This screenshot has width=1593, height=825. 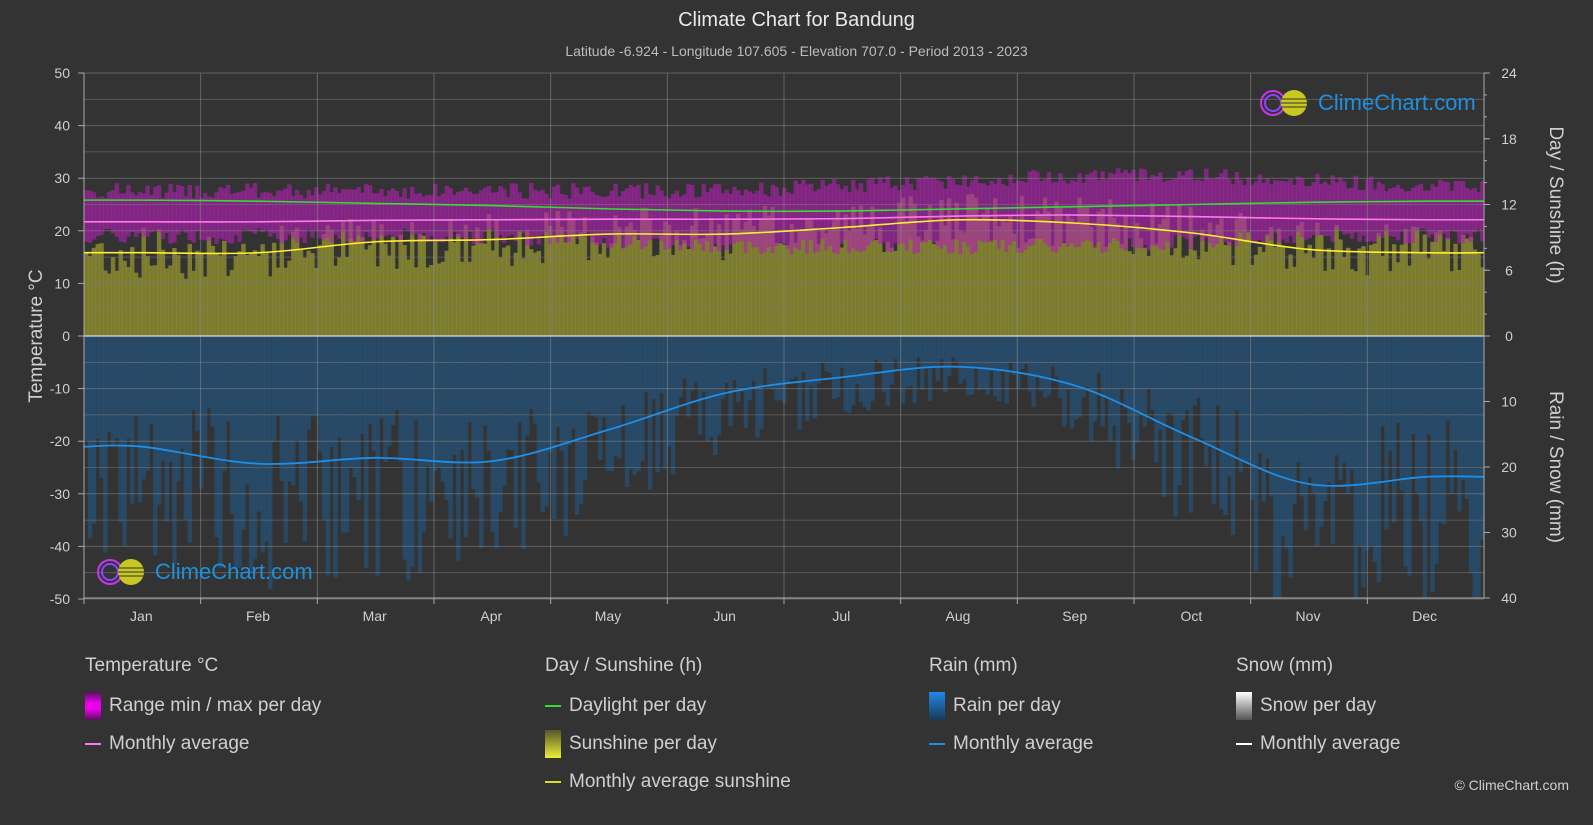 I want to click on left-tick-label: 40, so click(x=62, y=126).